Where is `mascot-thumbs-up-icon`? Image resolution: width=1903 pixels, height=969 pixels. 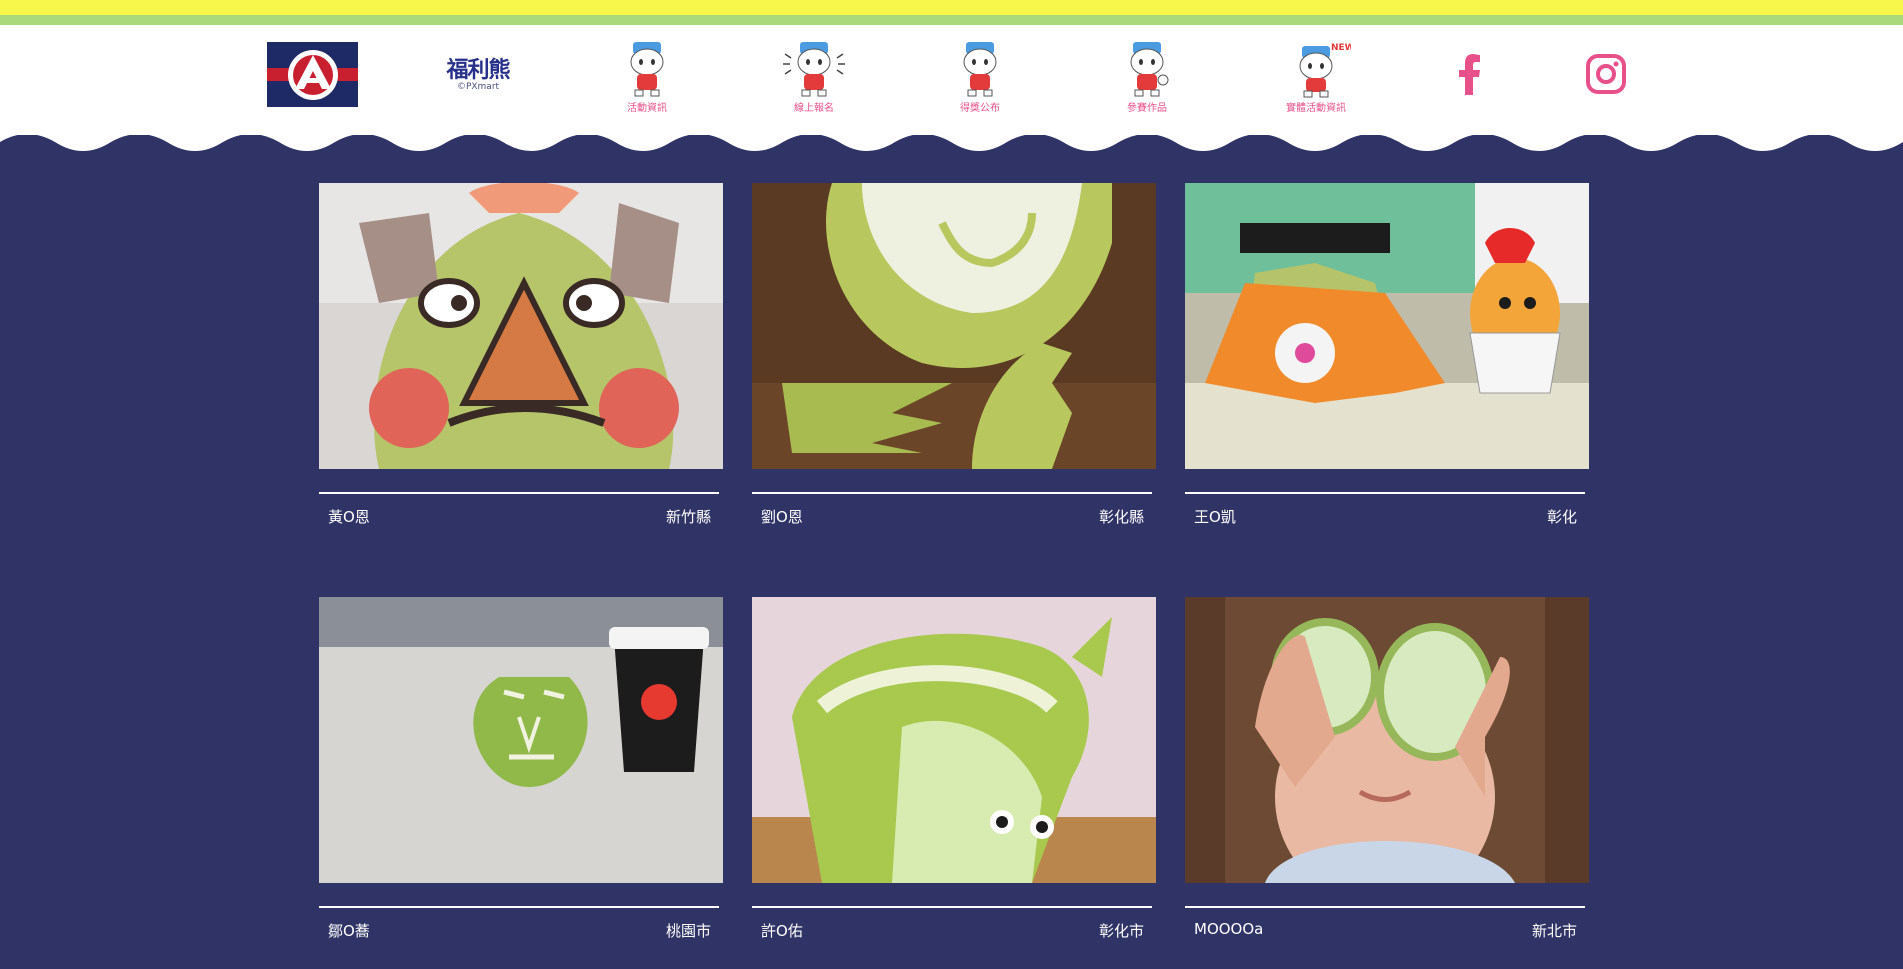 mascot-thumbs-up-icon is located at coordinates (1149, 69).